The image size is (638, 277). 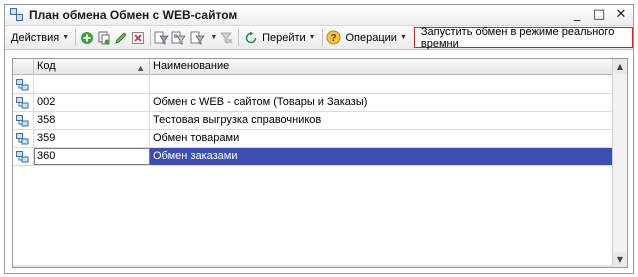 I want to click on vertical-scrollbar: ▲ ▼, so click(x=619, y=163).